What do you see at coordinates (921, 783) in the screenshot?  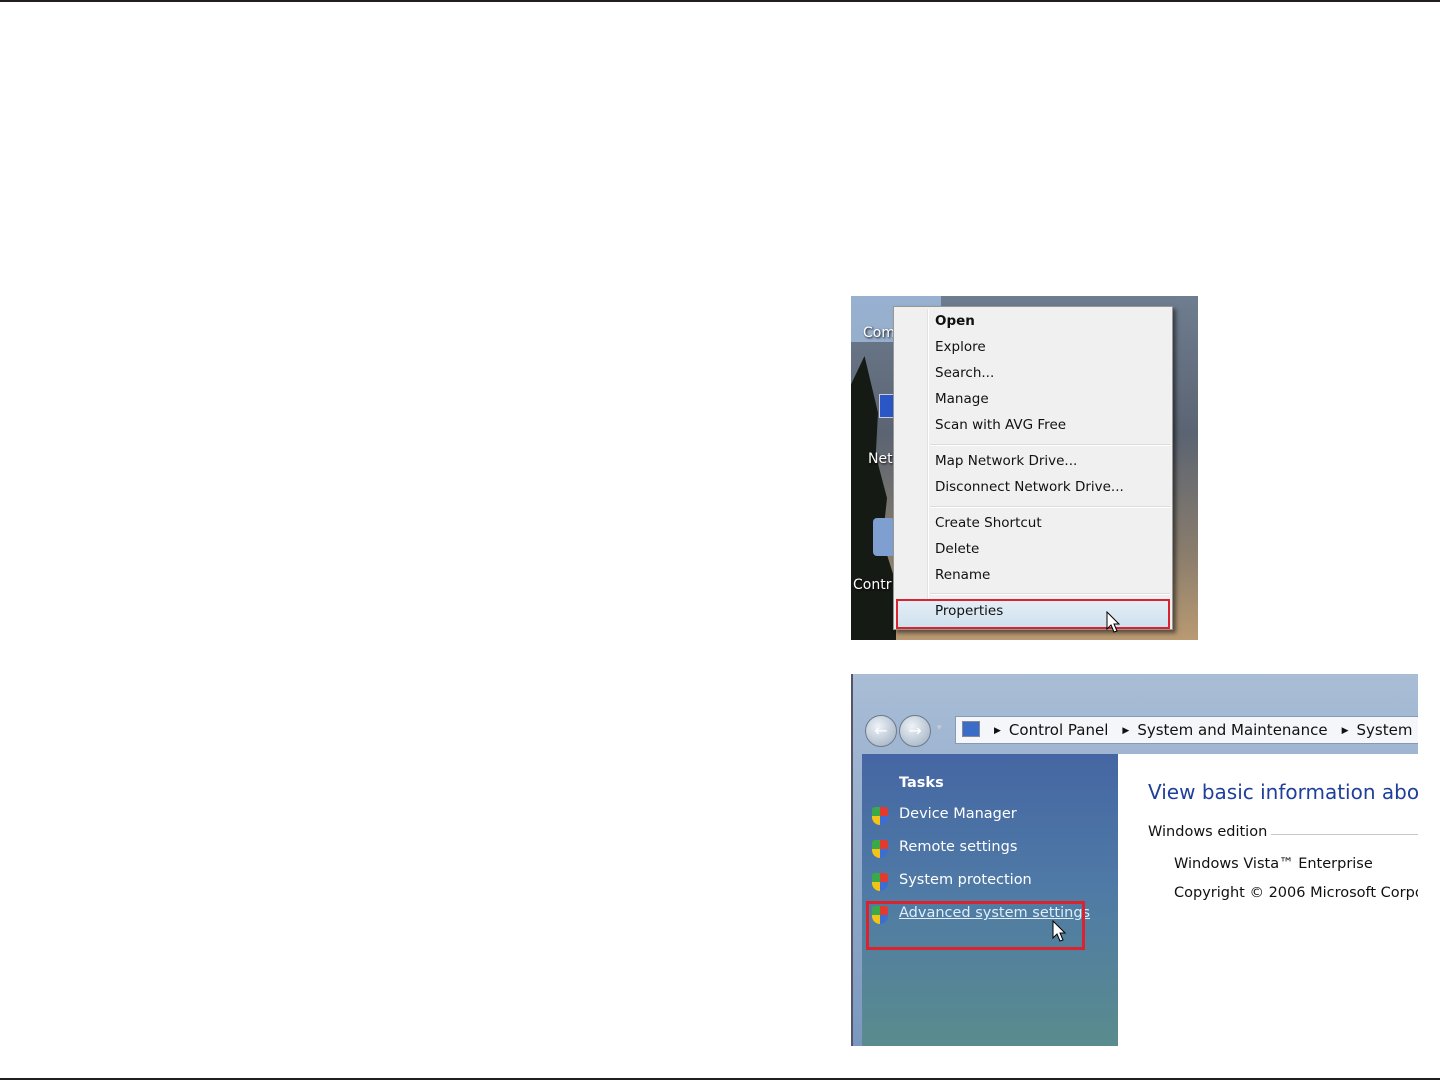 I see `tasks-heading: Tasks` at bounding box center [921, 783].